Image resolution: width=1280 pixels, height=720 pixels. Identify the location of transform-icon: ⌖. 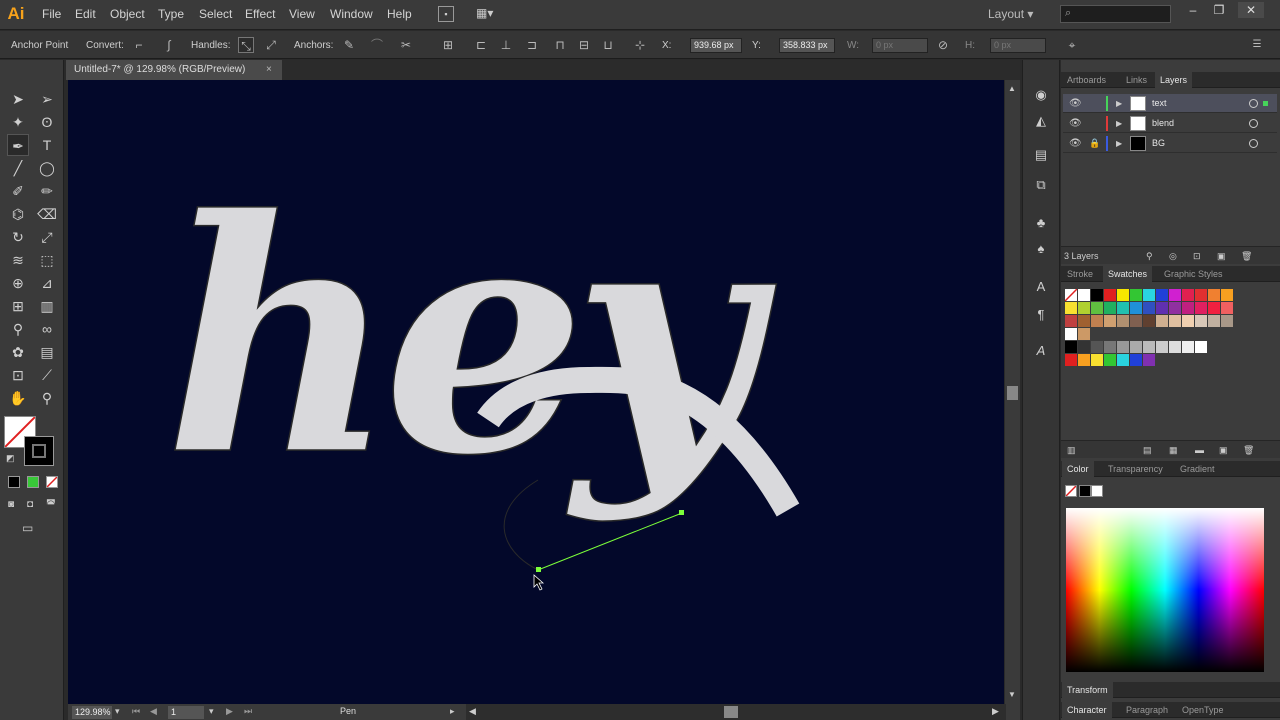
(1072, 45).